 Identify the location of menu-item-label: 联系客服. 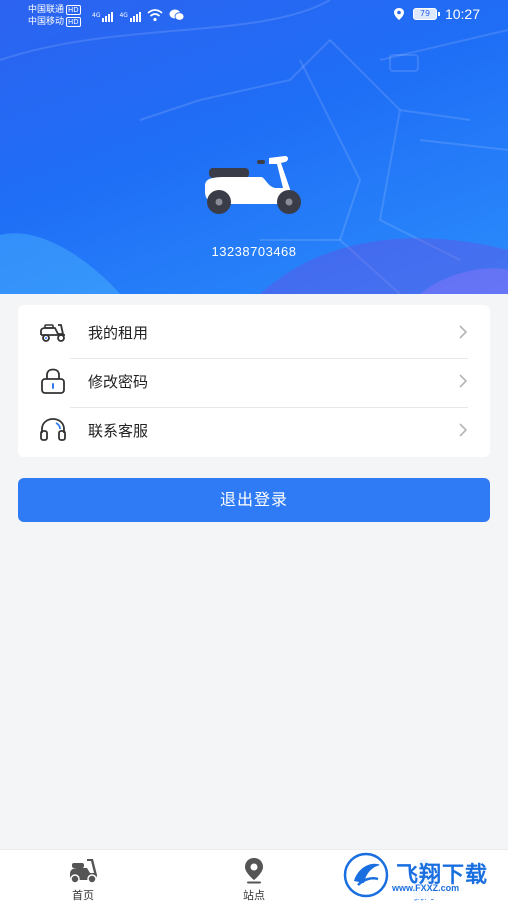
(118, 430).